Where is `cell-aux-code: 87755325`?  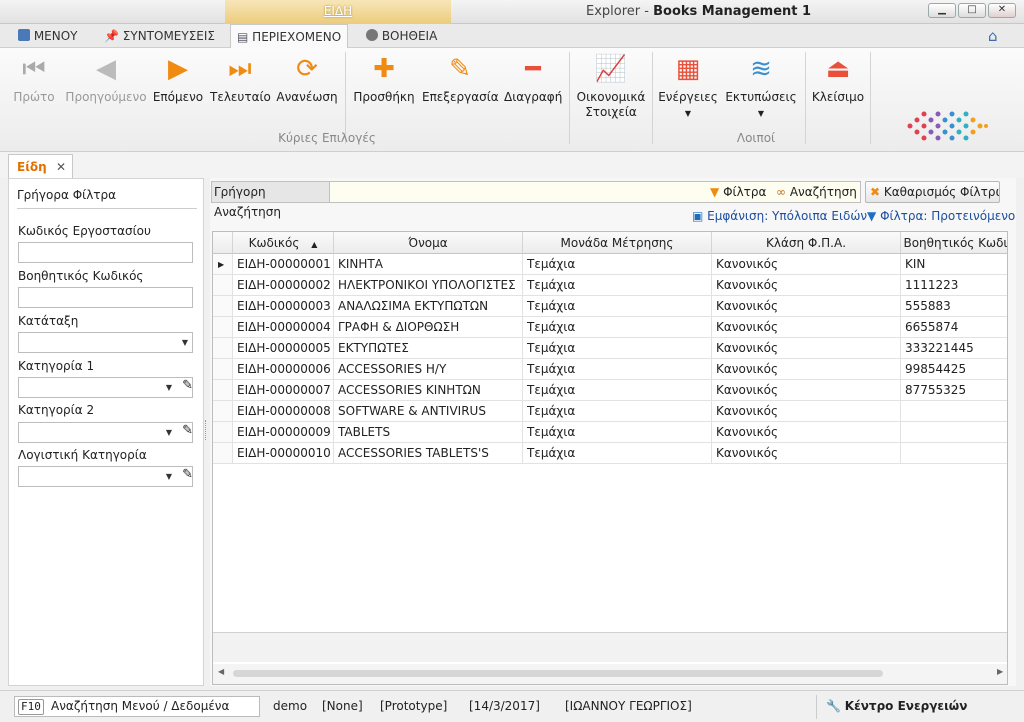 cell-aux-code: 87755325 is located at coordinates (954, 390).